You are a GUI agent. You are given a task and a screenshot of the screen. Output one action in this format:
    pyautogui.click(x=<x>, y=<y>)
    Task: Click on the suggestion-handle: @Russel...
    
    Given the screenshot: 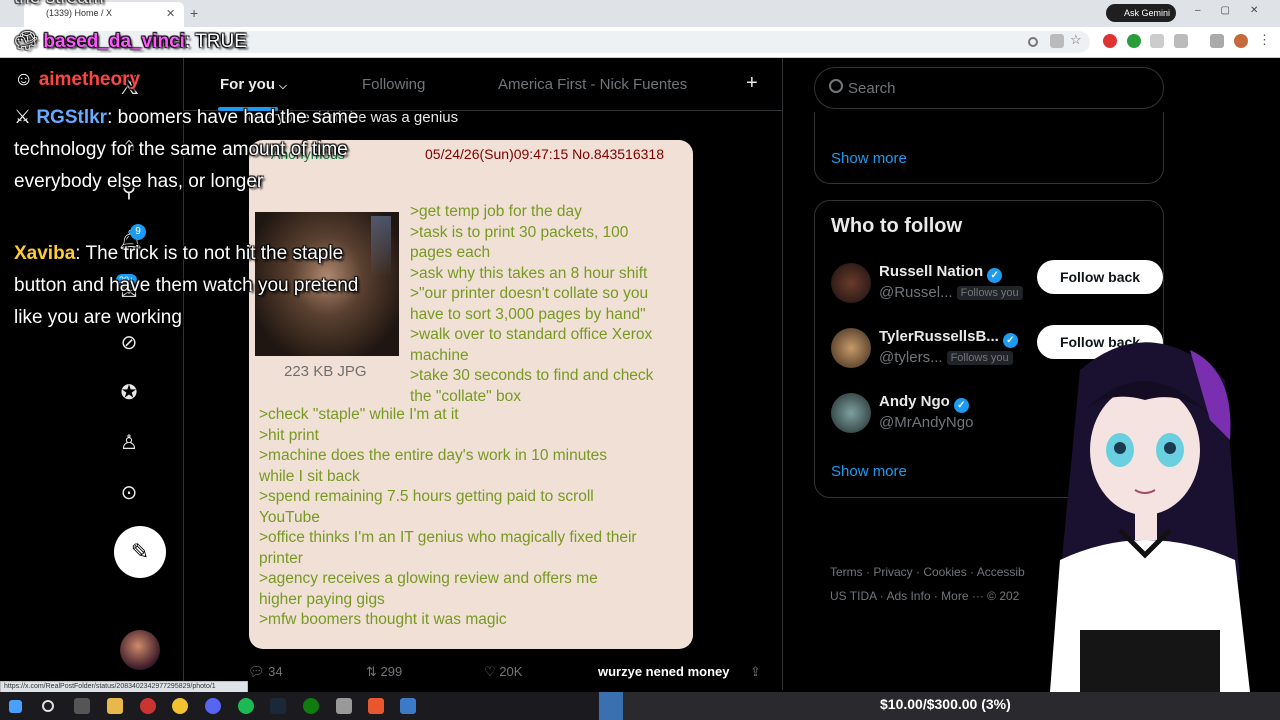 What is the action you would take?
    pyautogui.click(x=916, y=292)
    